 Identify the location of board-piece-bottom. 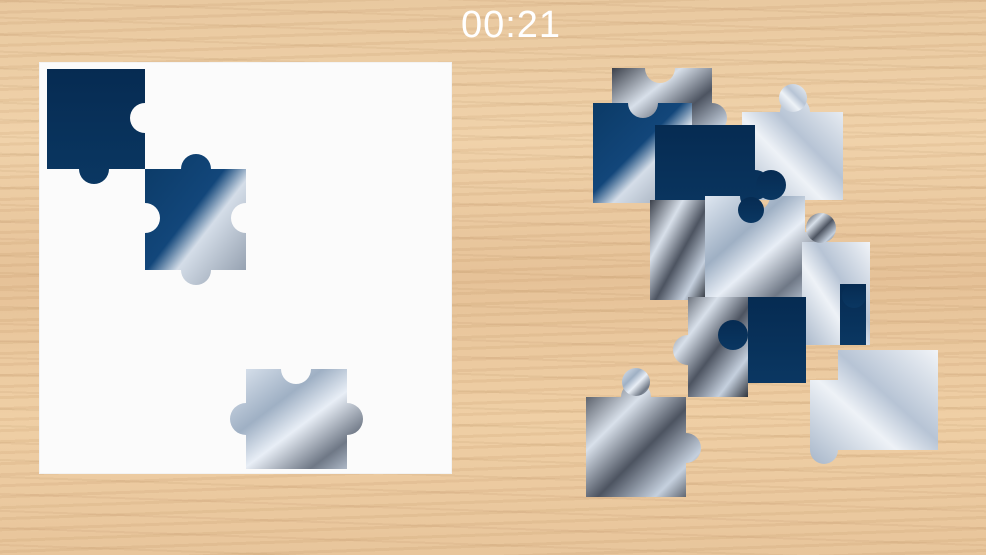
(296, 419).